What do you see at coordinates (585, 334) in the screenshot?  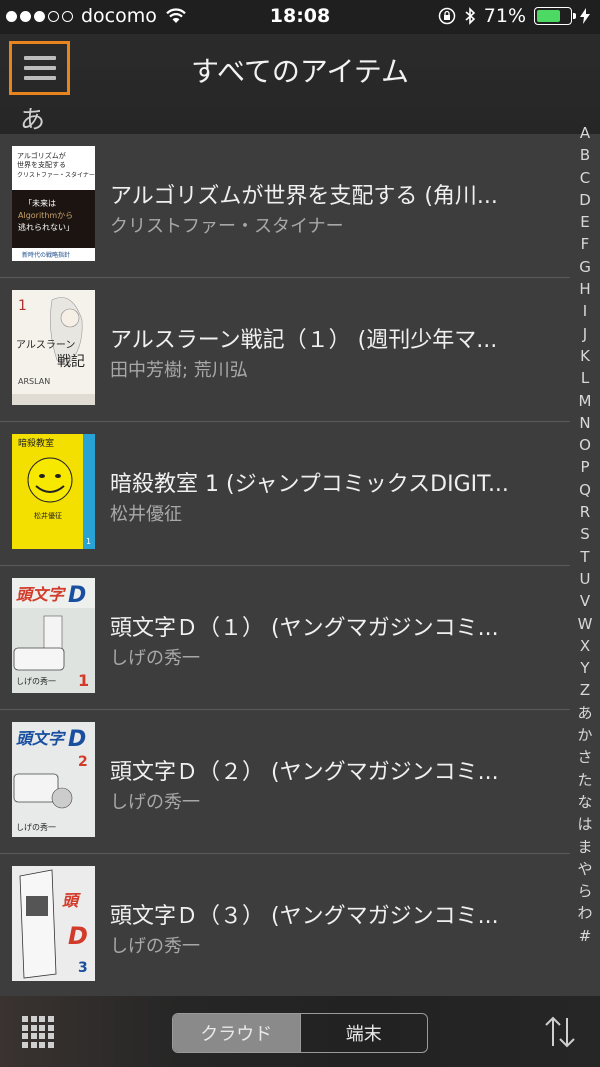 I see `index-letter: J` at bounding box center [585, 334].